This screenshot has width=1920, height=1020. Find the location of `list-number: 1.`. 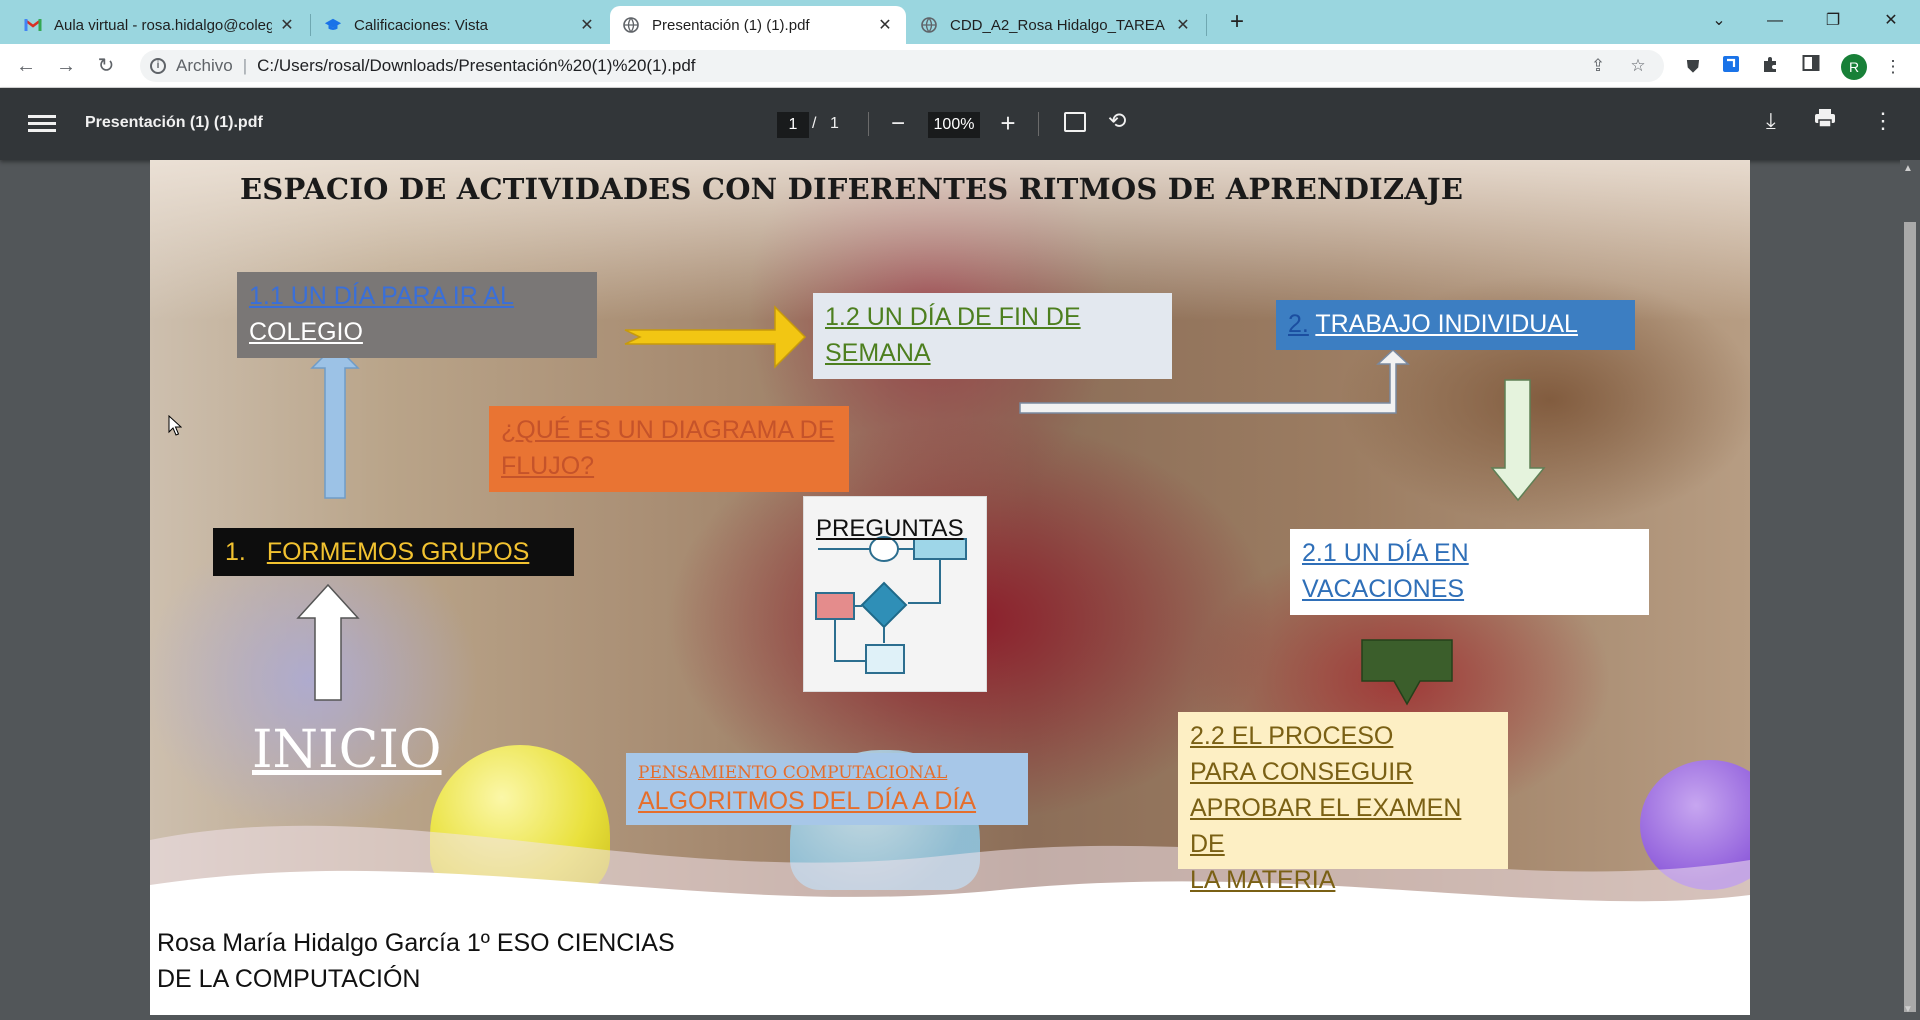

list-number: 1. is located at coordinates (235, 552).